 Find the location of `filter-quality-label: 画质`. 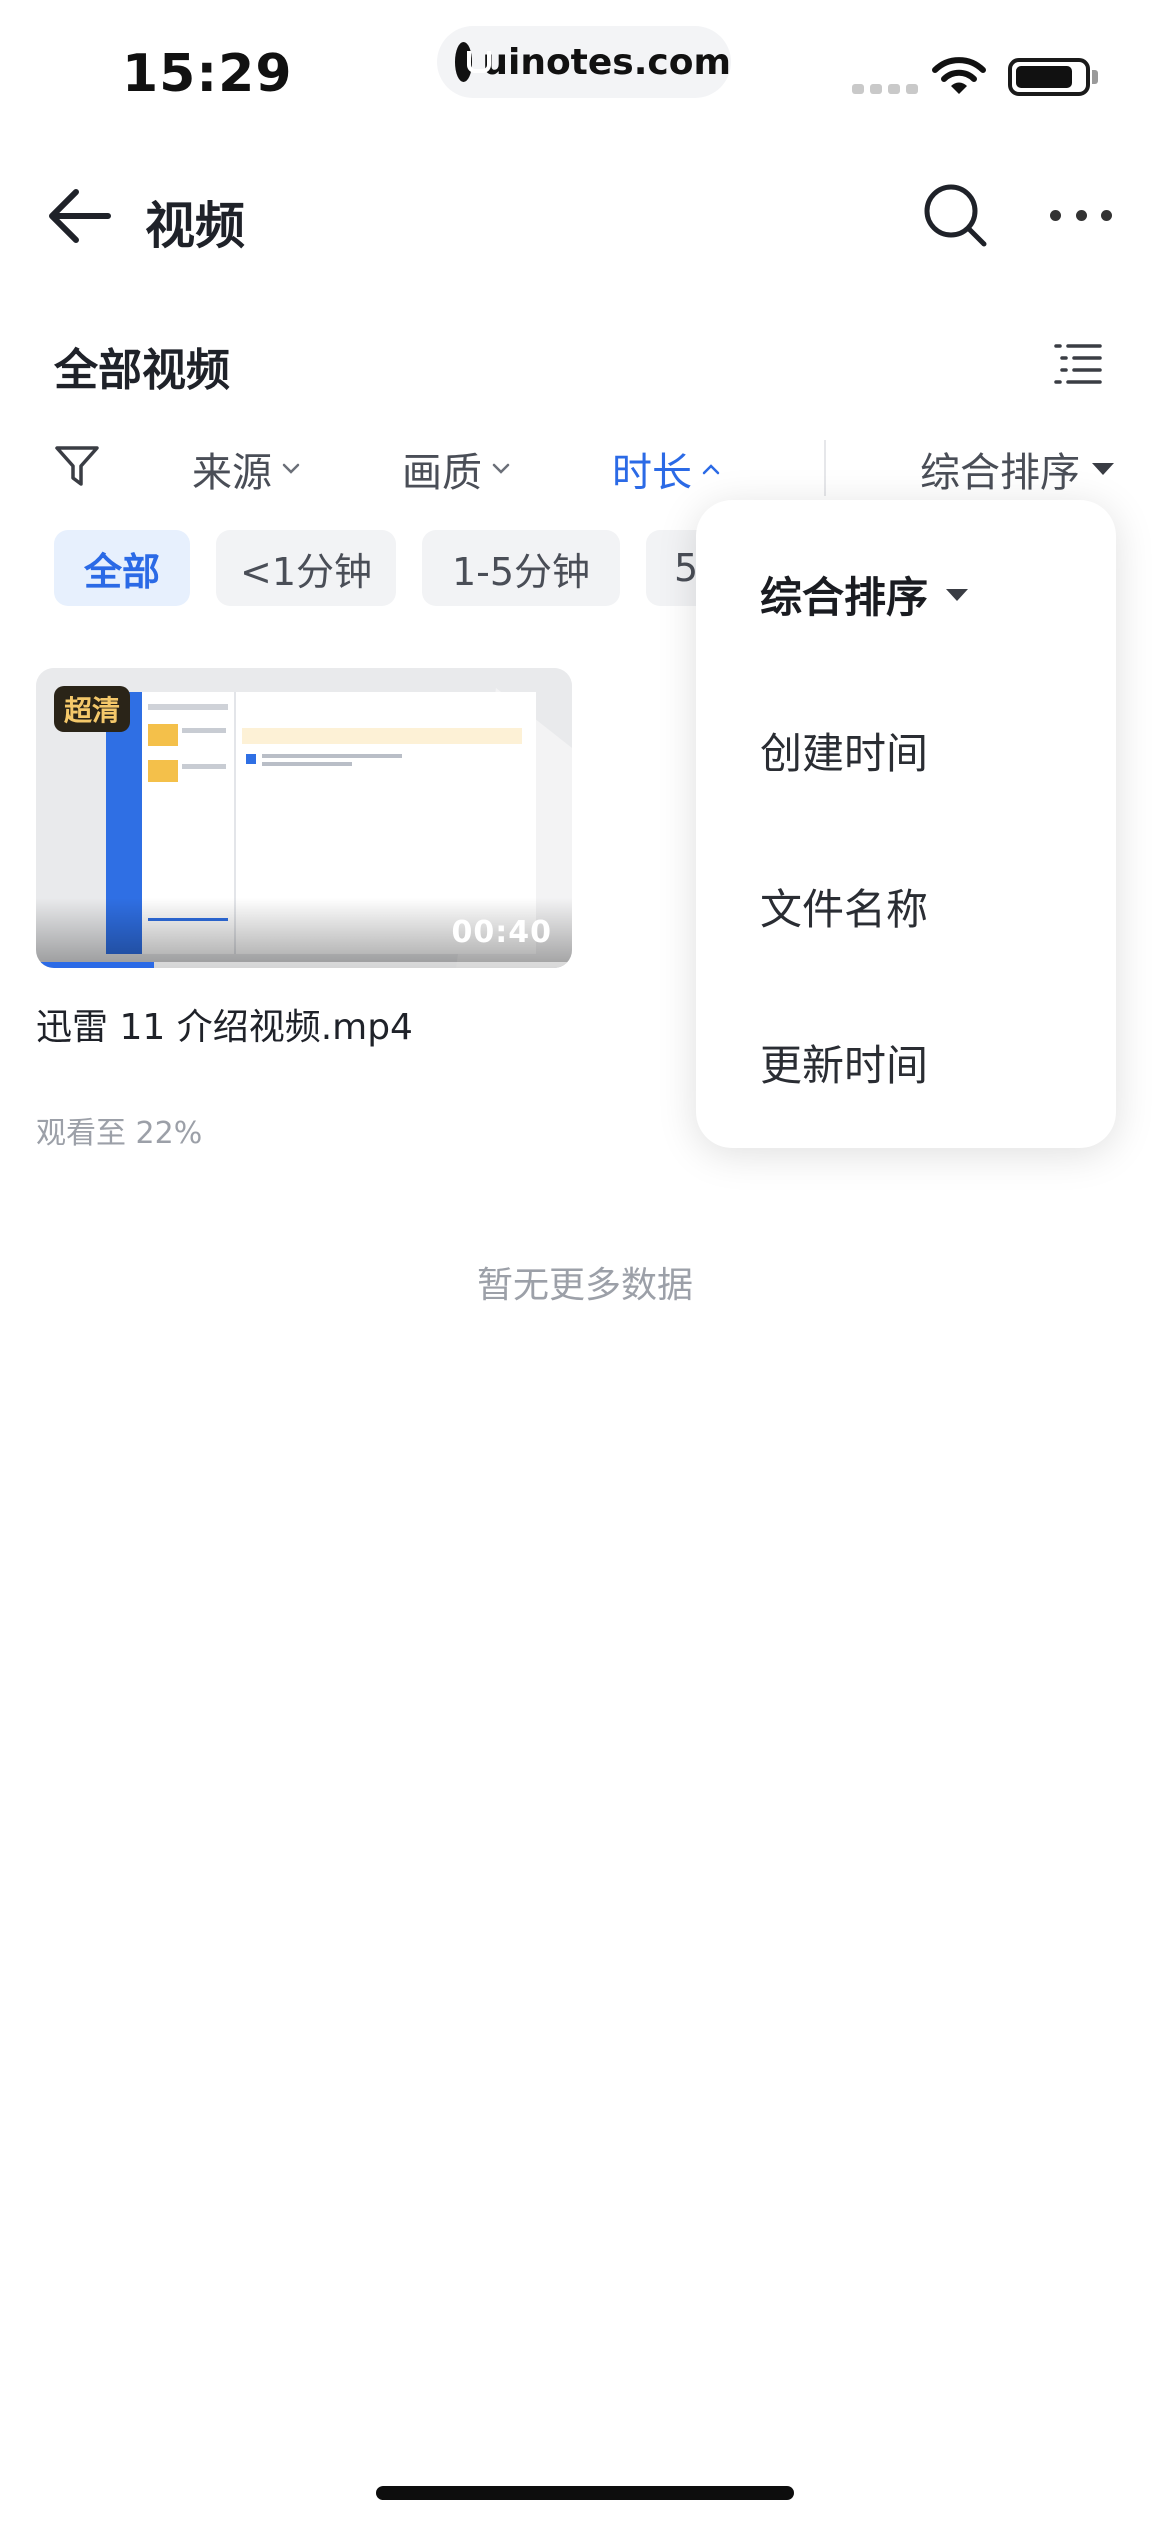

filter-quality-label: 画质 is located at coordinates (442, 473).